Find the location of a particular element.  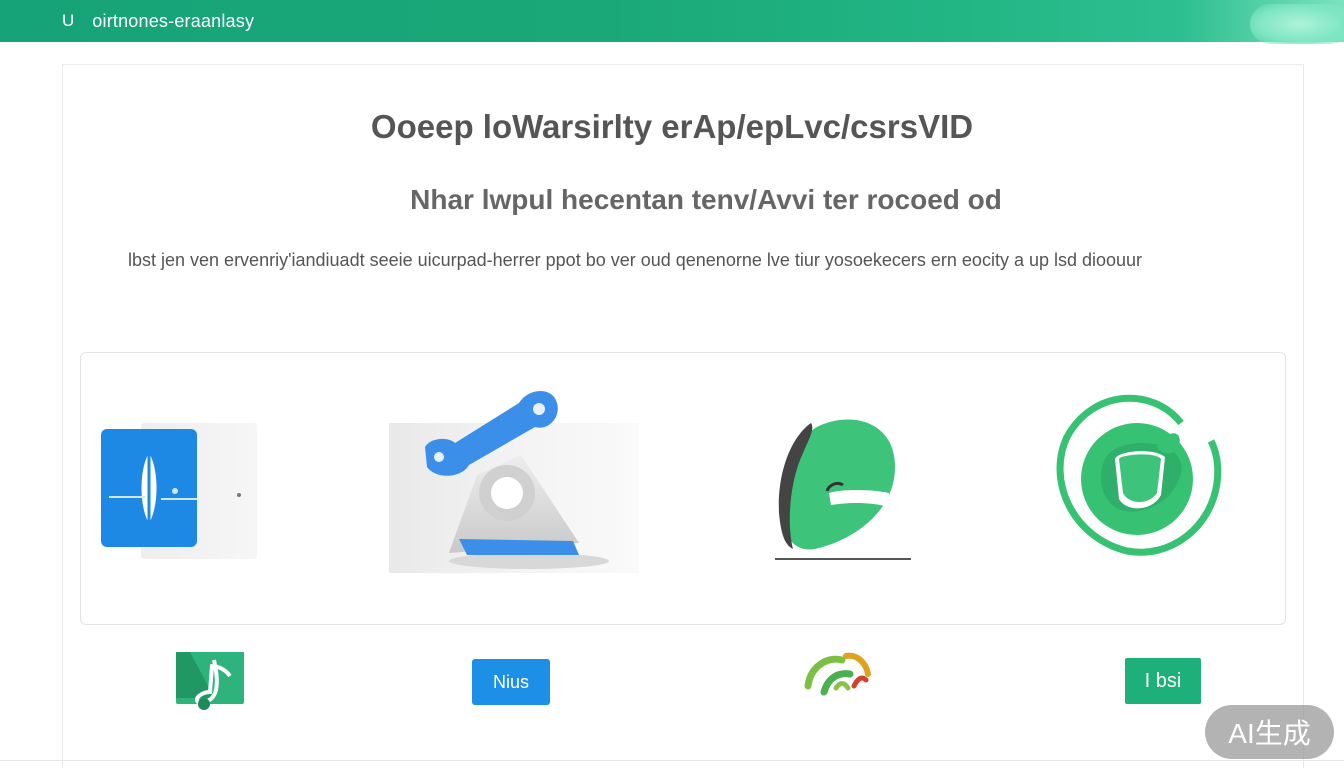

swirl-icon is located at coordinates (837, 674).